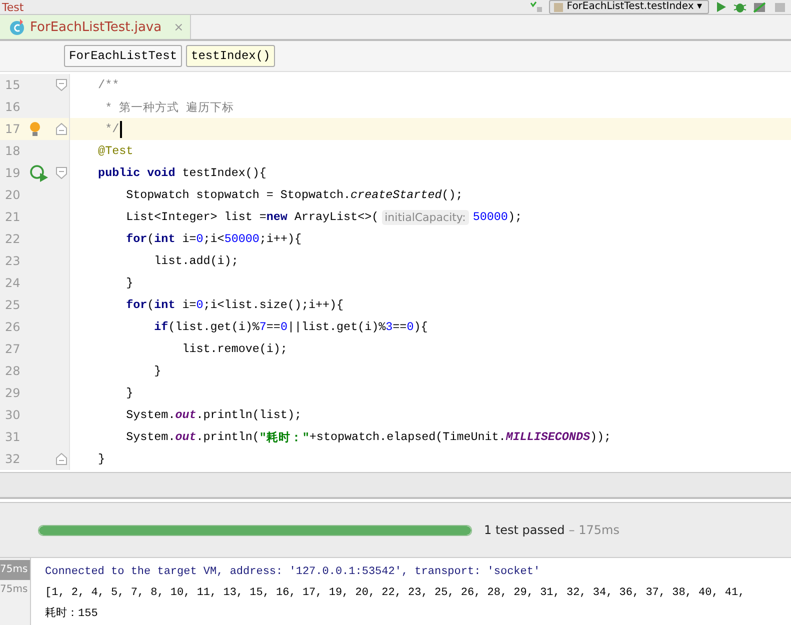 This screenshot has height=625, width=791. Describe the element at coordinates (39, 173) in the screenshot. I see `run-test-icon` at that location.